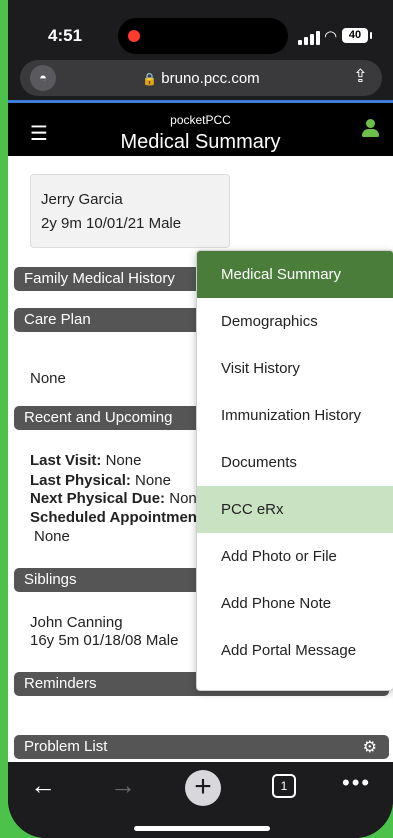 The image size is (393, 838). I want to click on gear-icon: ⚙, so click(370, 748).